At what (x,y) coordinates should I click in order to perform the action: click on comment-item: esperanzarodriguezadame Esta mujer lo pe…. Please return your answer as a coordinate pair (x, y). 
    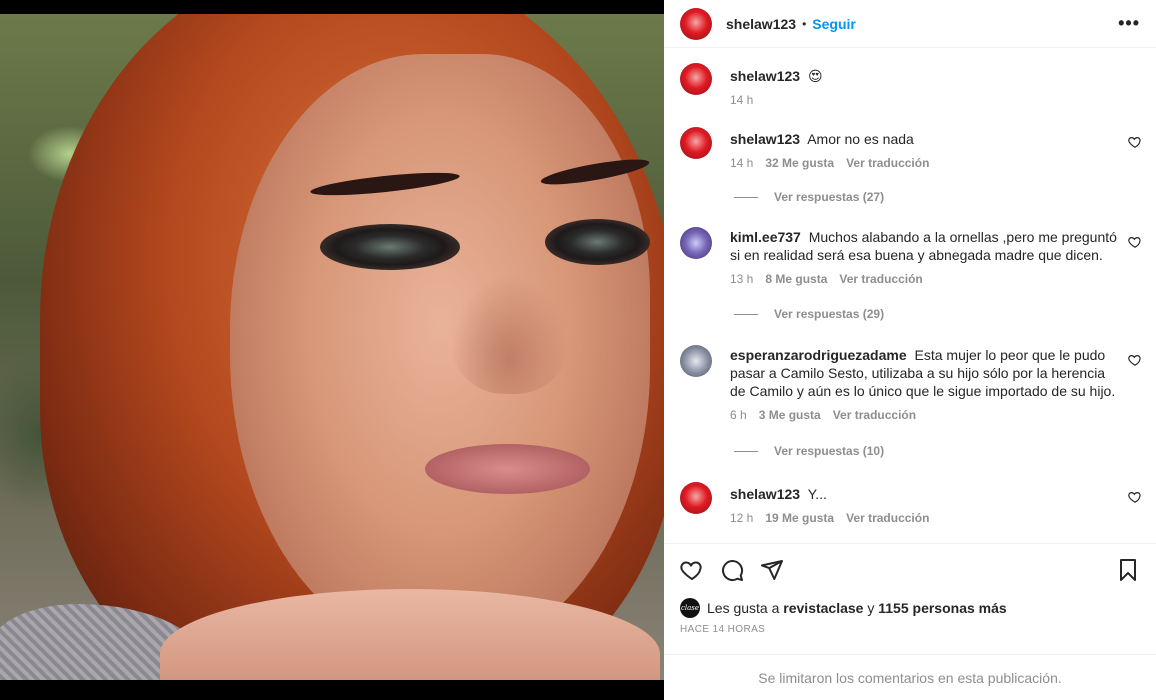
    Looking at the image, I should click on (911, 383).